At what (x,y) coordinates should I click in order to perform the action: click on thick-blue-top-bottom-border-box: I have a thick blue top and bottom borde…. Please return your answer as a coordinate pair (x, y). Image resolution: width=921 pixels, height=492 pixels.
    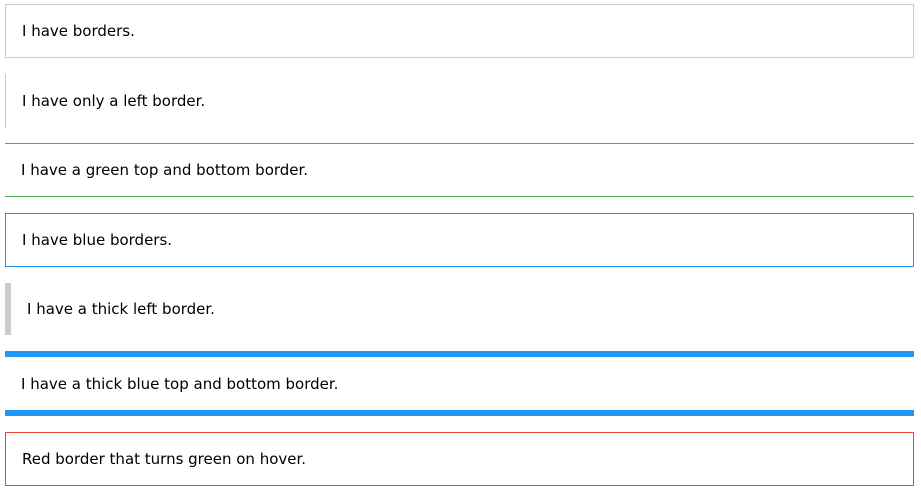
    Looking at the image, I should click on (459, 383).